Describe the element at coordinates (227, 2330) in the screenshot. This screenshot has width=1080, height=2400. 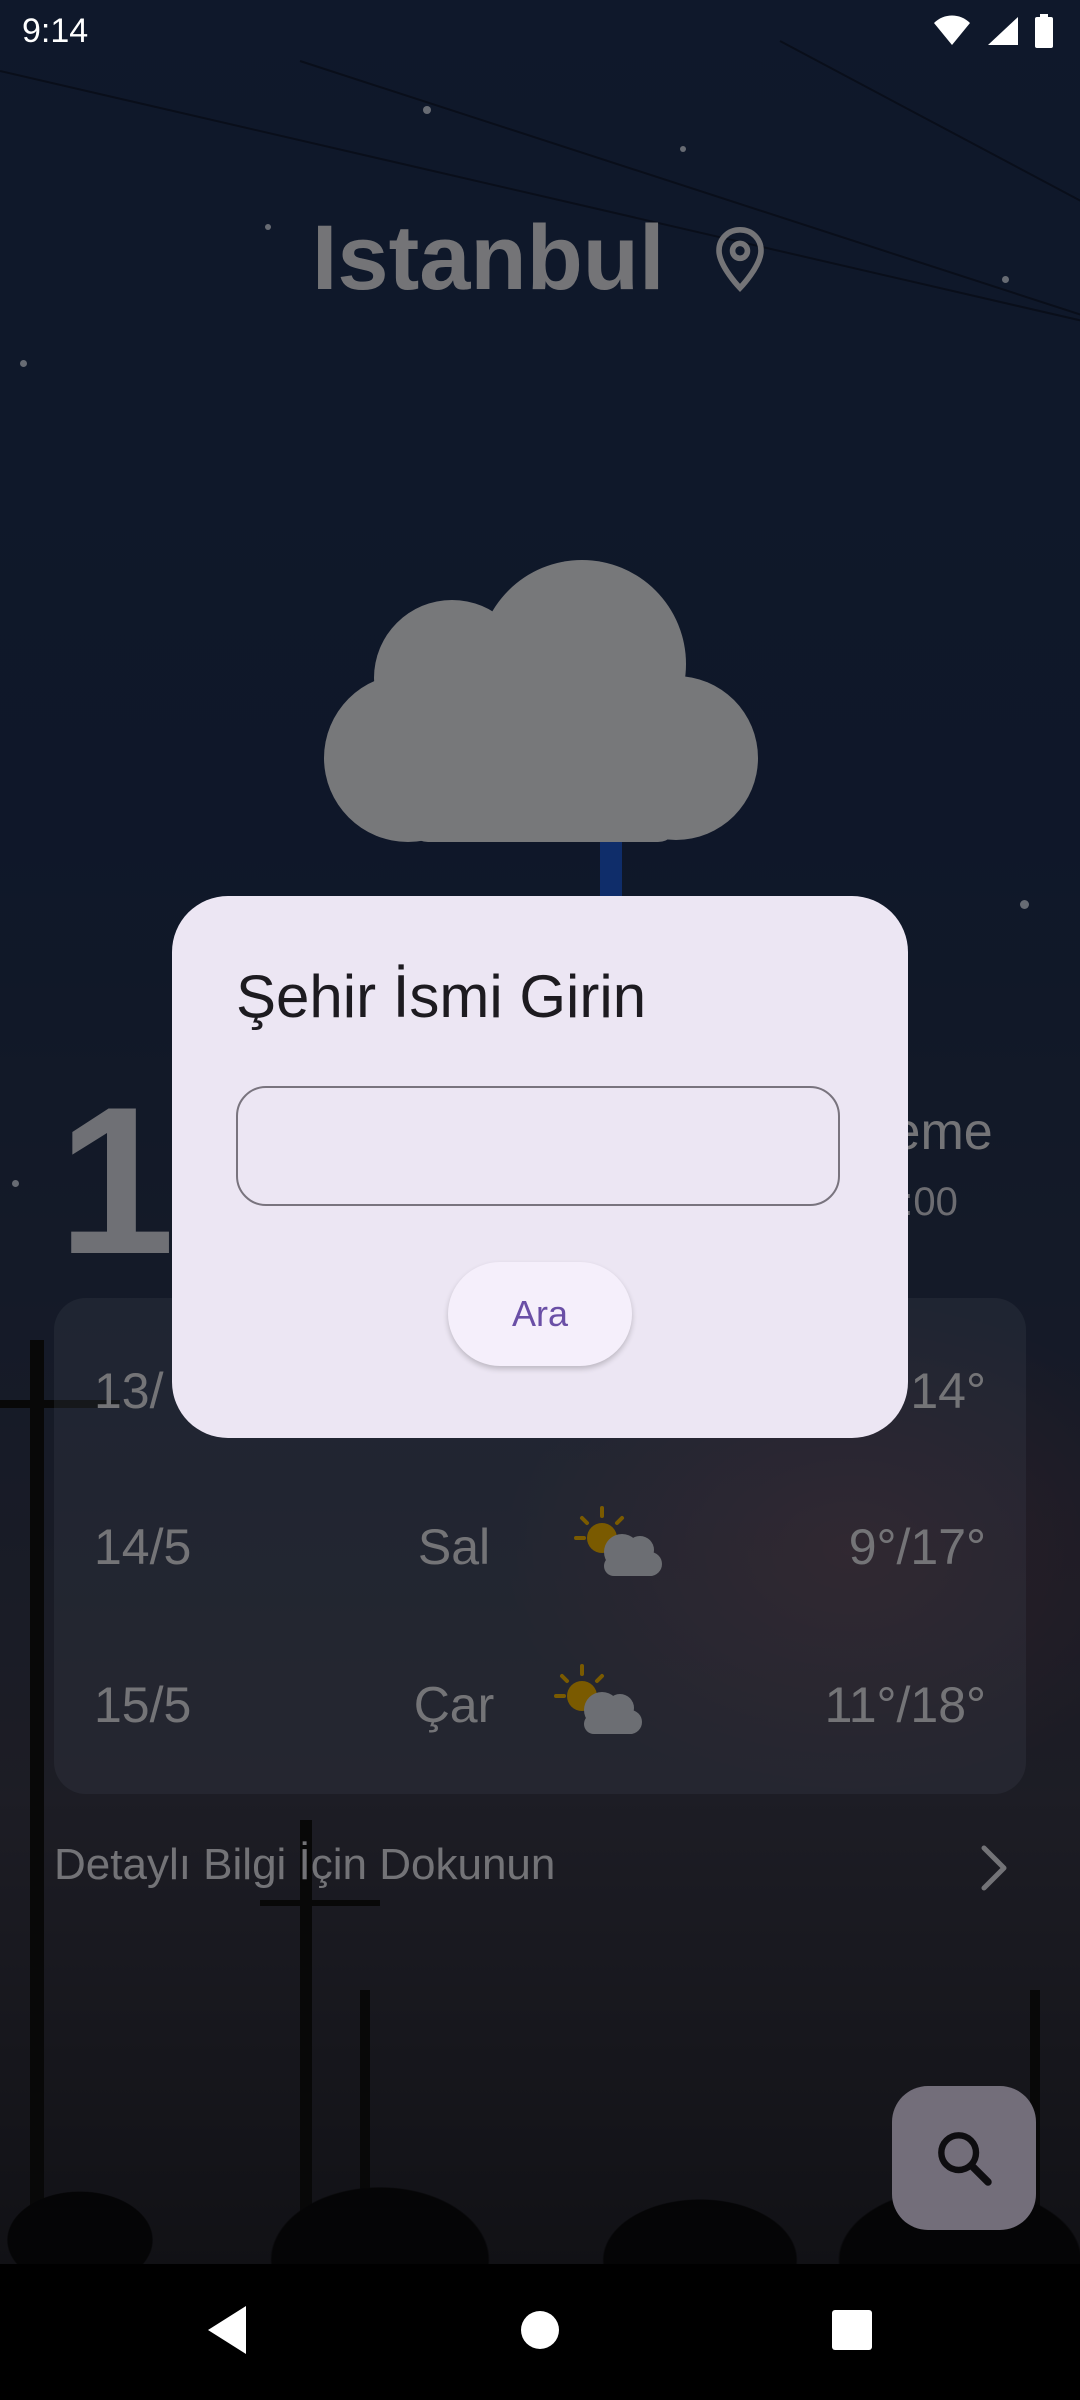
I see `back-icon` at that location.